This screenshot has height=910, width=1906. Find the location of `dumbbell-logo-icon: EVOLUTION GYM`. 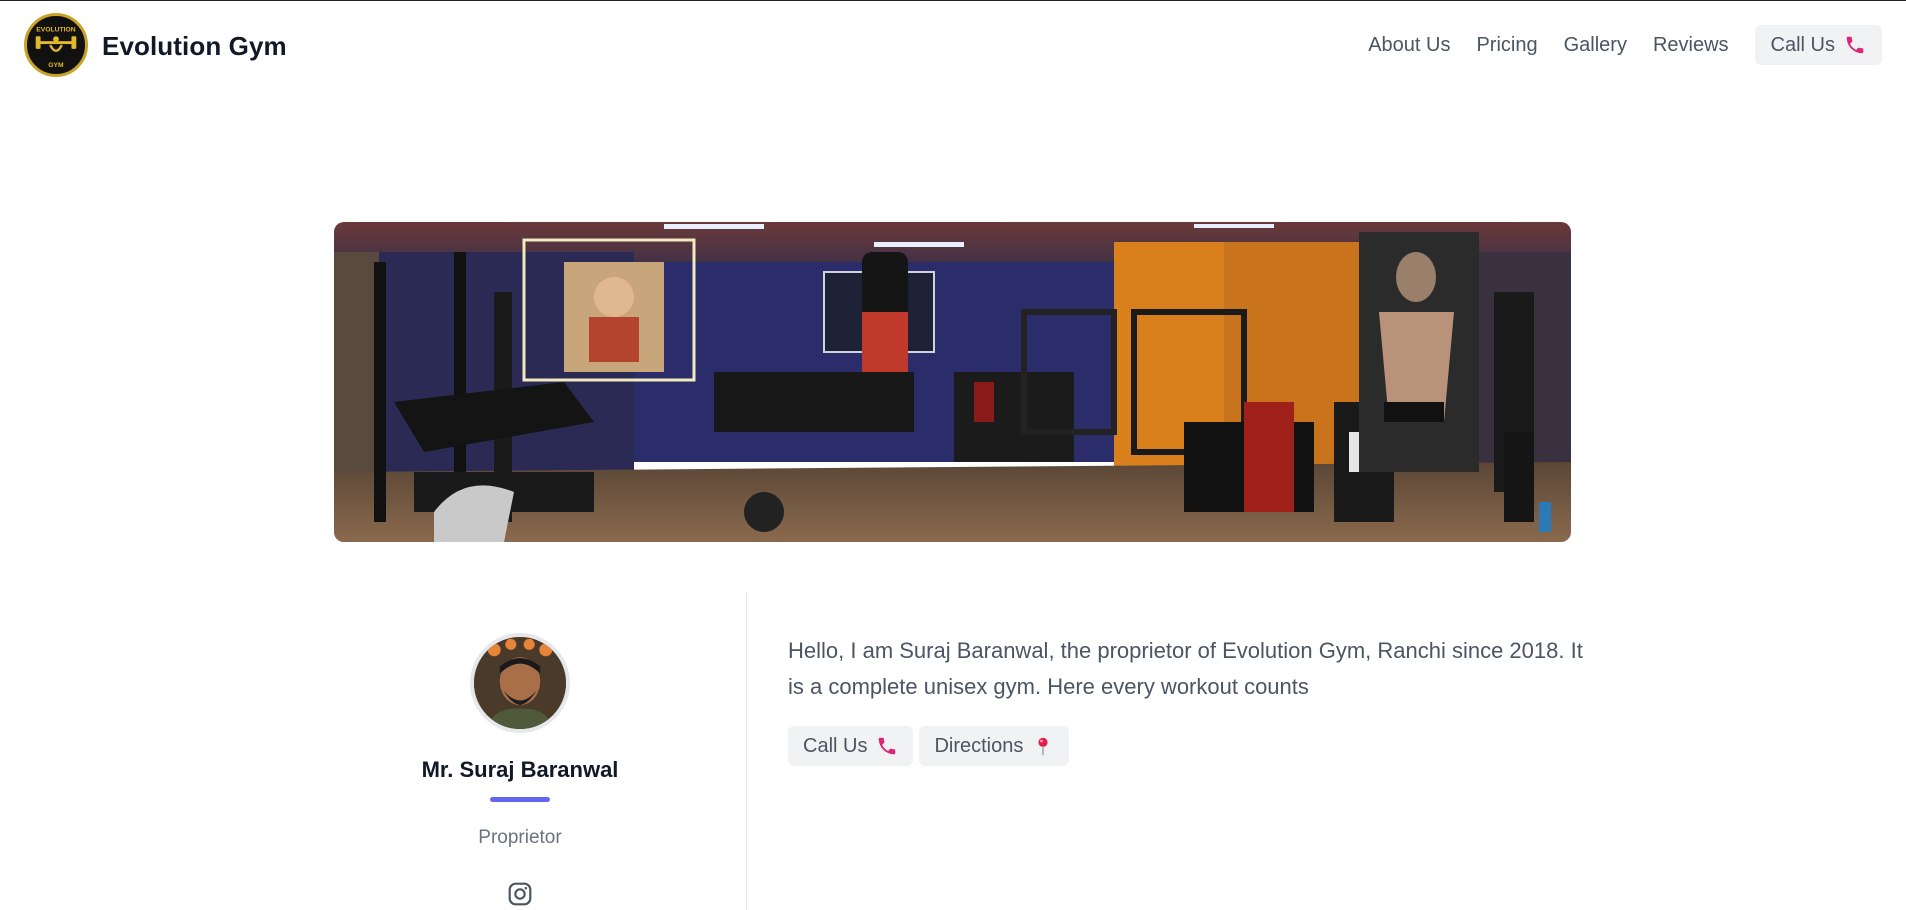

dumbbell-logo-icon: EVOLUTION GYM is located at coordinates (56, 45).